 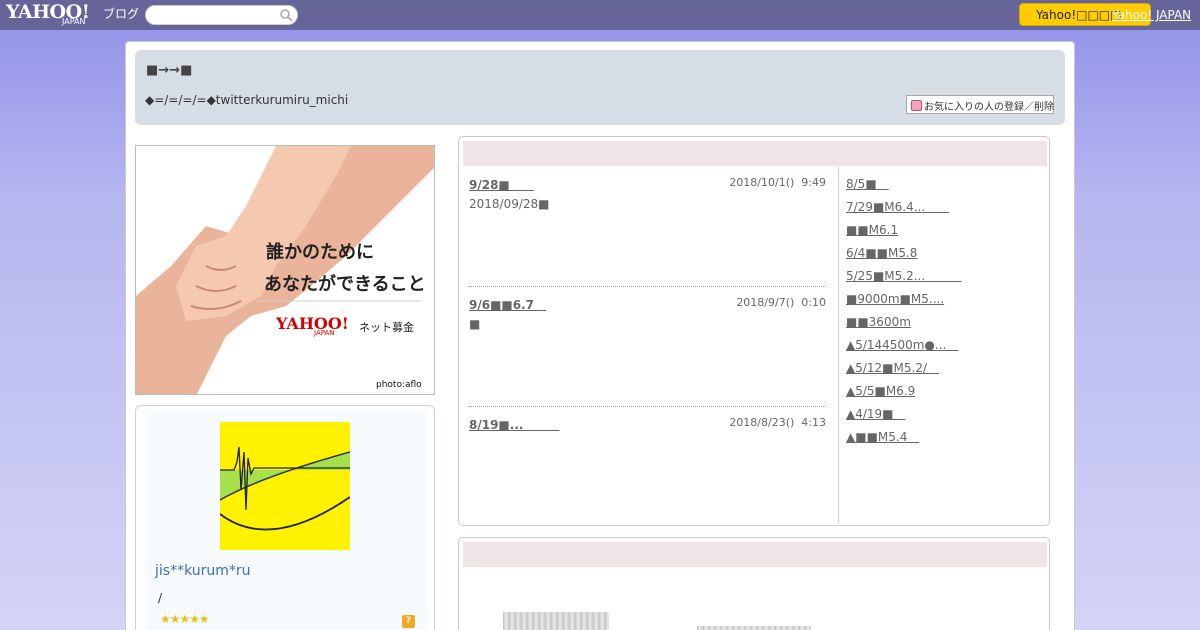 I want to click on ad-photo-credit: photo:aflo, so click(x=399, y=385).